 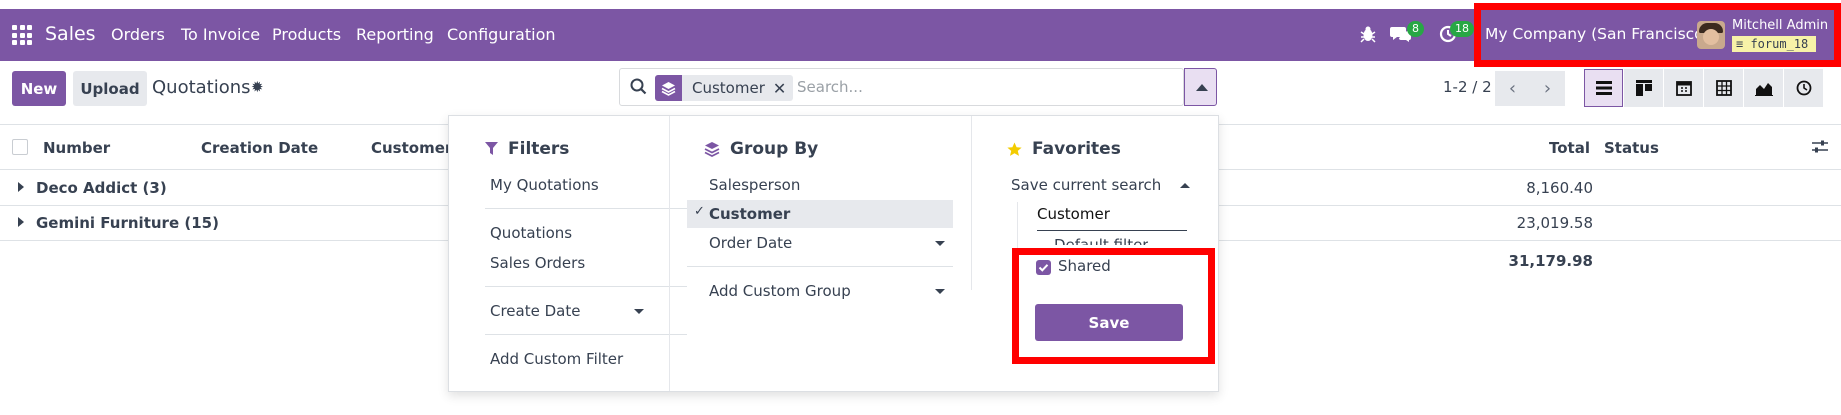 I want to click on filter-quotations: Quotations, so click(x=531, y=233).